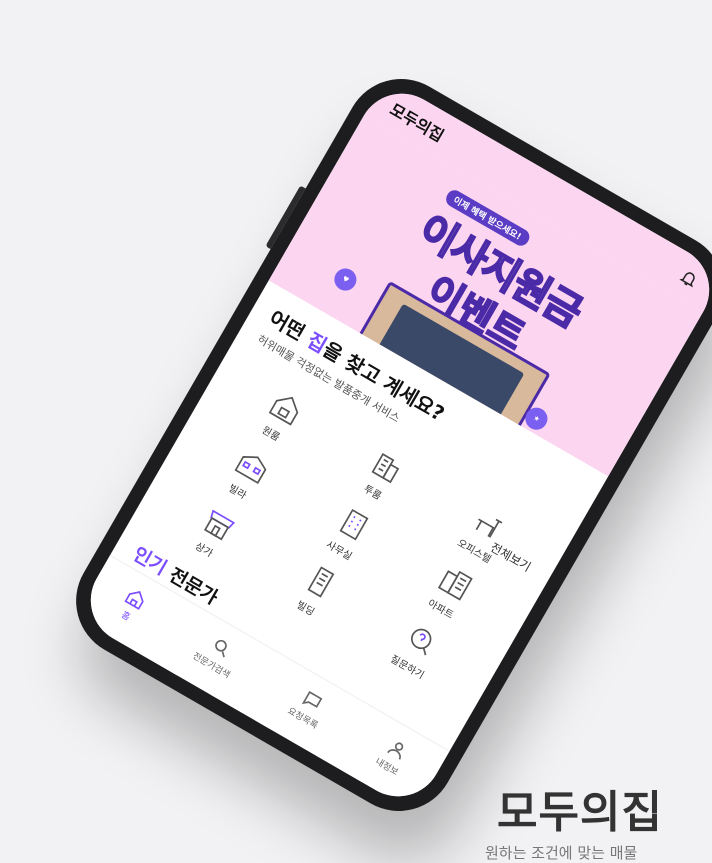  I want to click on tab-request-list: 요청목록, so click(309, 707).